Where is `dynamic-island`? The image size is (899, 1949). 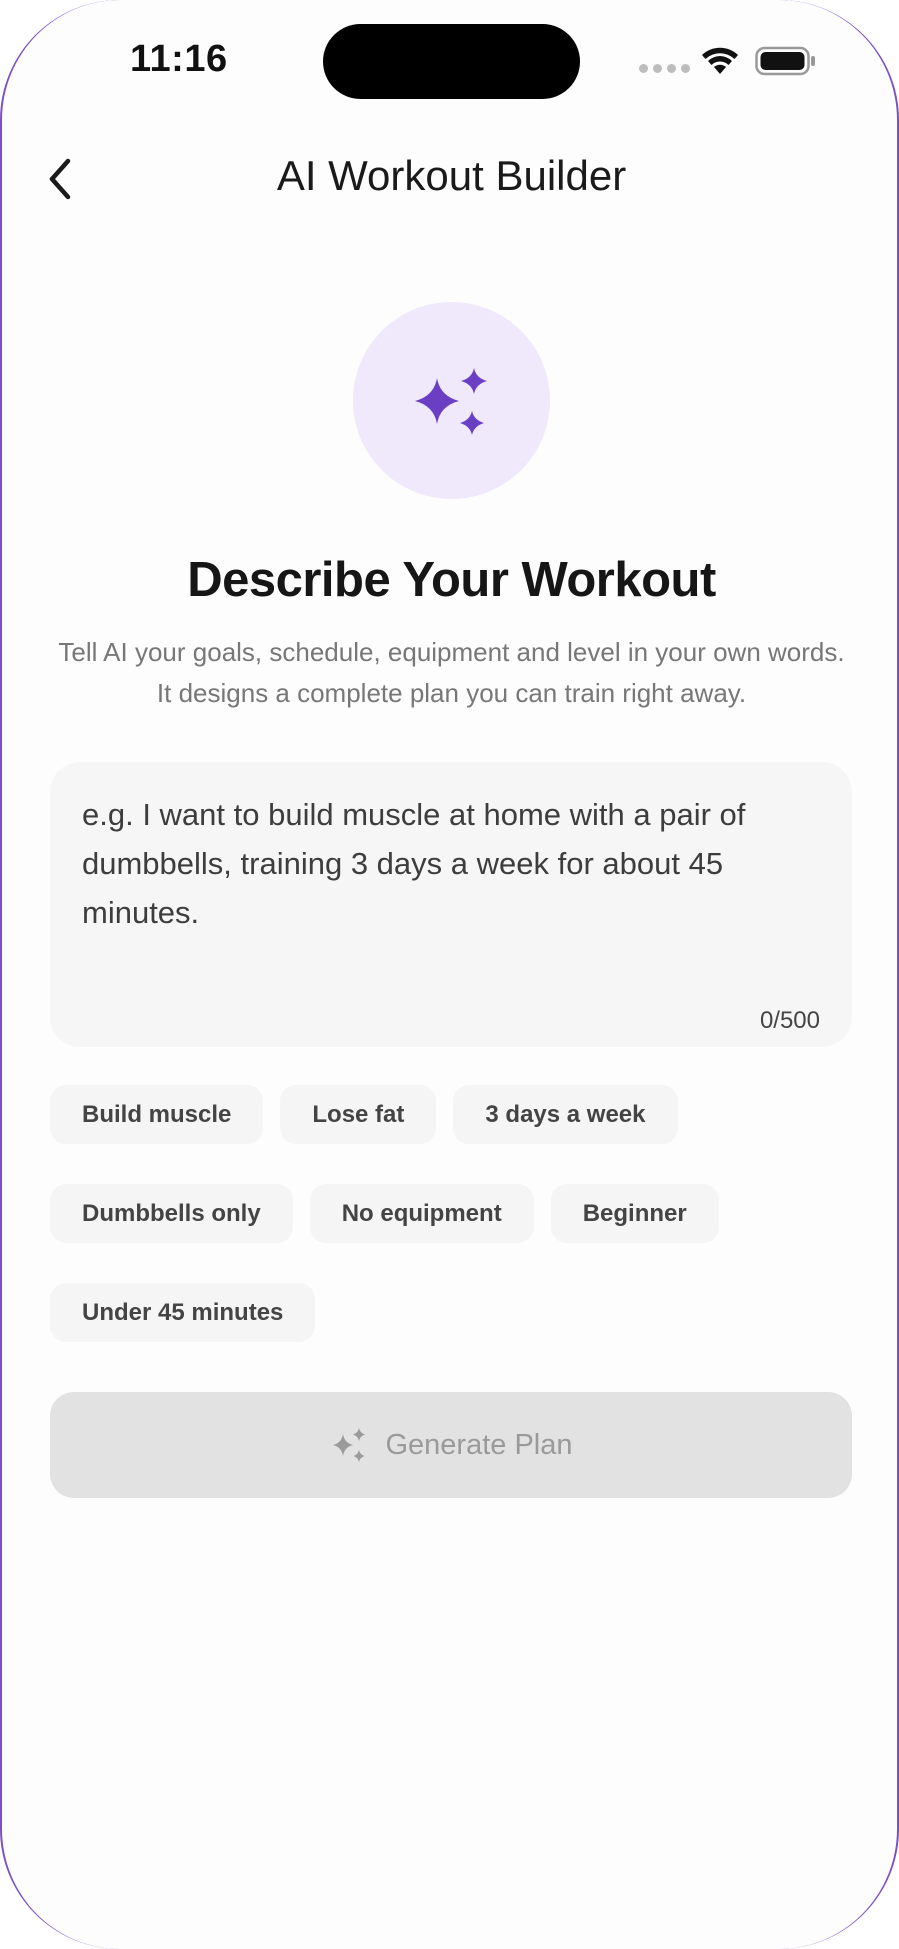 dynamic-island is located at coordinates (451, 61).